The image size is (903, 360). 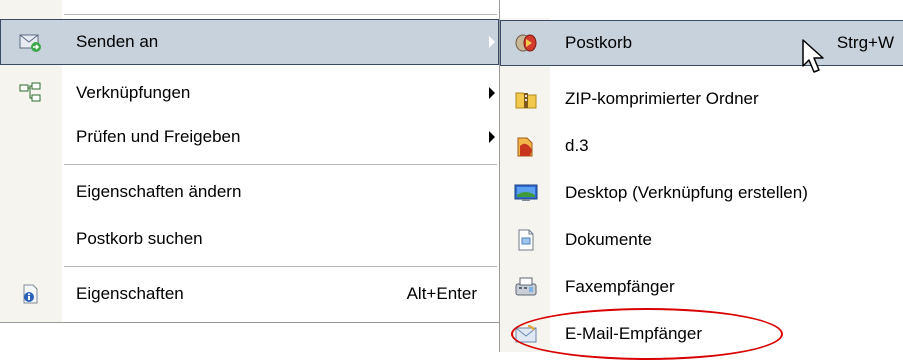 What do you see at coordinates (133, 92) in the screenshot?
I see `menu-item-label: Verknüpfungen` at bounding box center [133, 92].